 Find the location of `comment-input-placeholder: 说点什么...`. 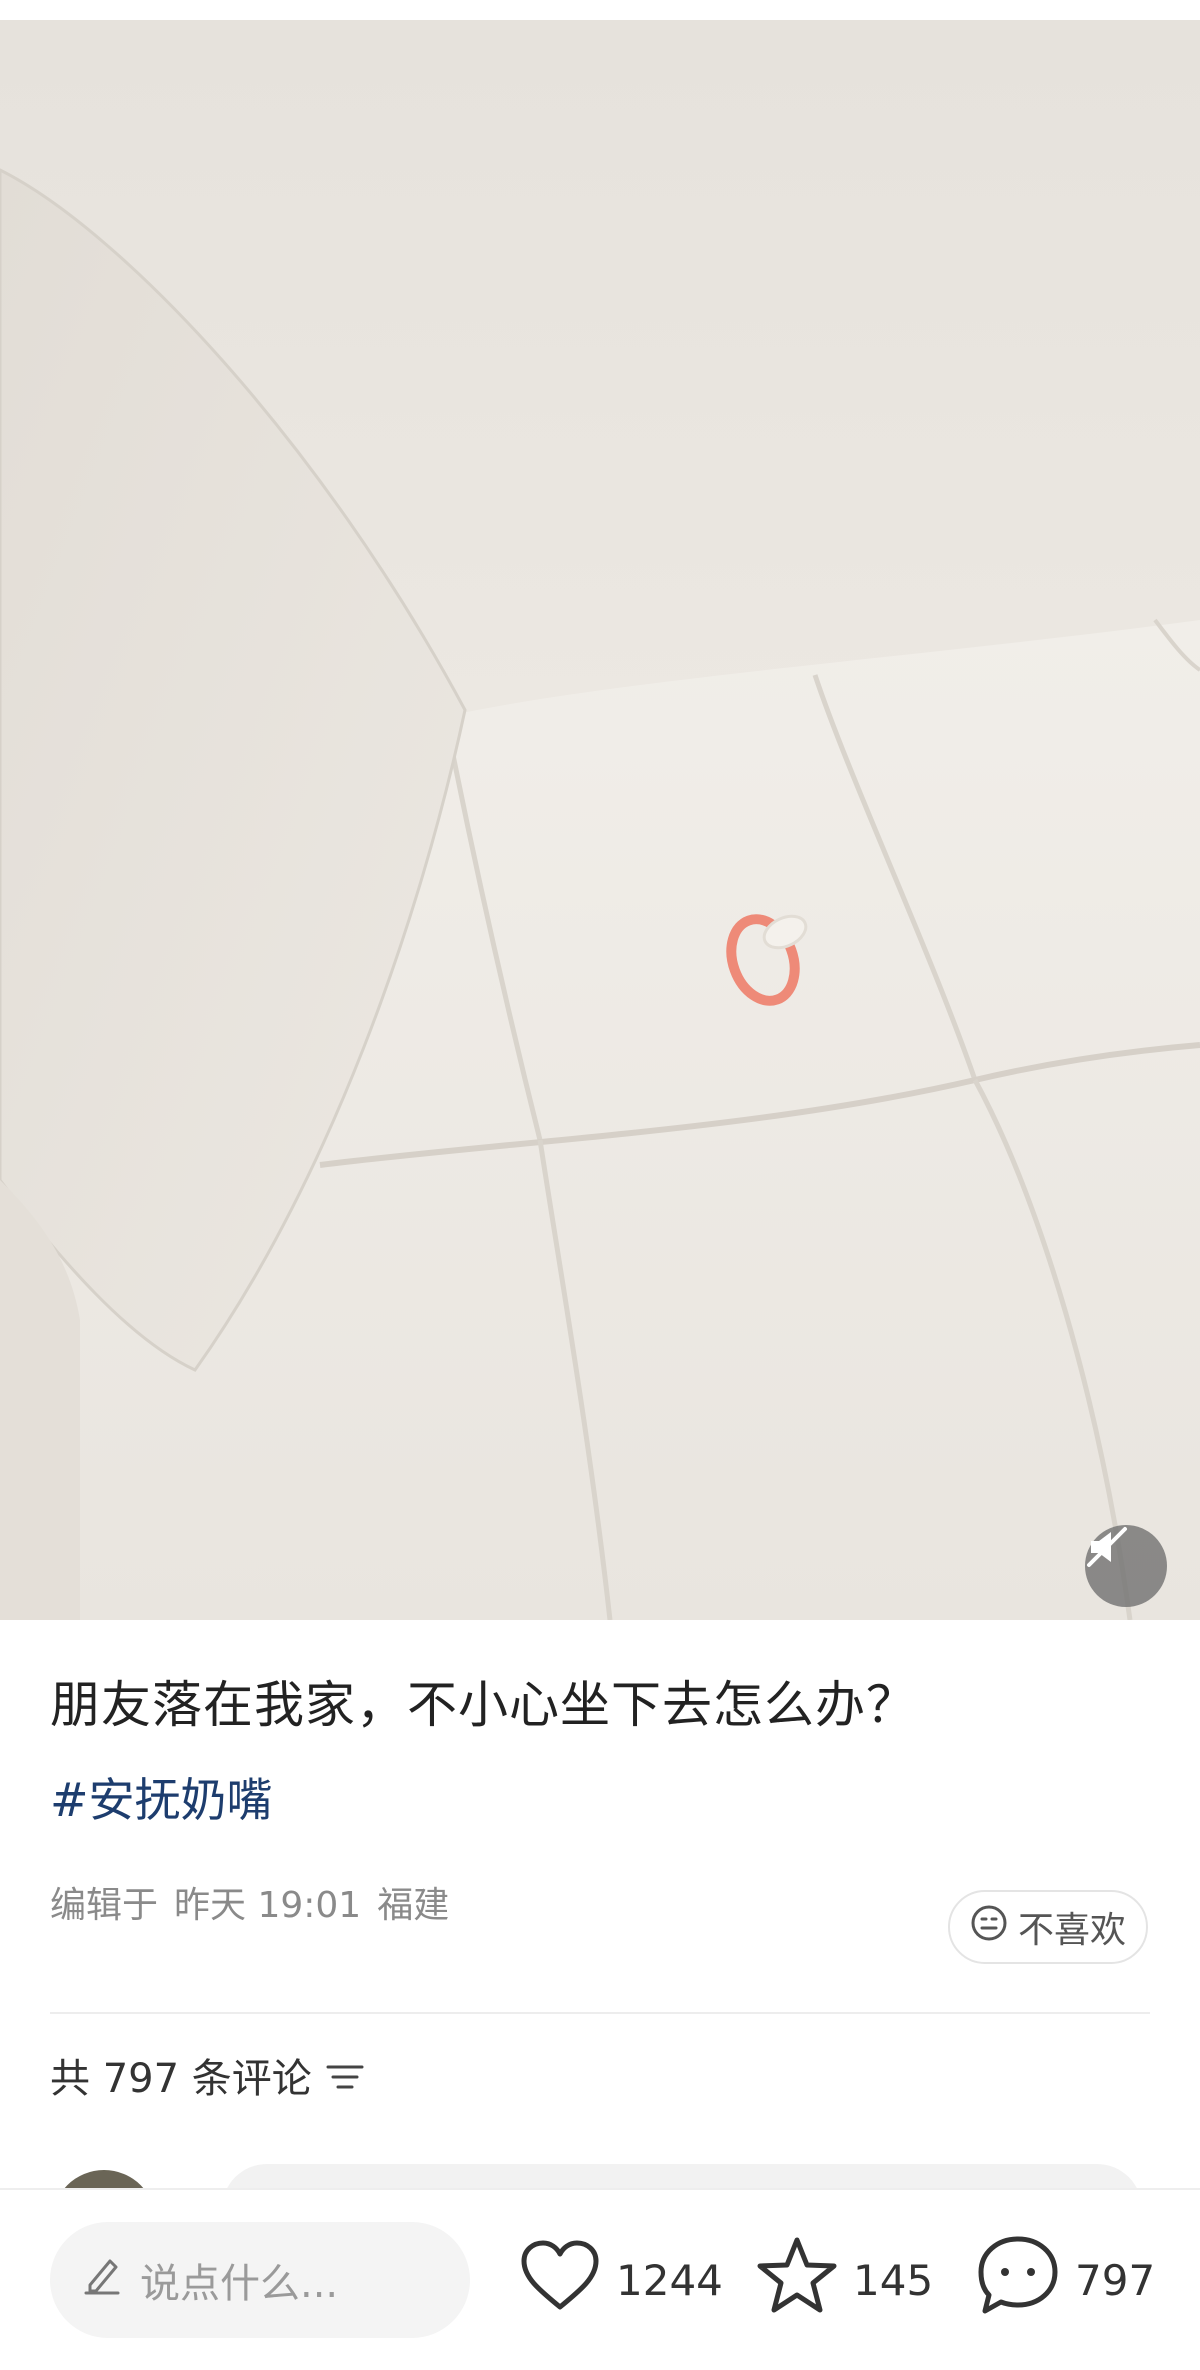

comment-input-placeholder: 说点什么... is located at coordinates (239, 2284).